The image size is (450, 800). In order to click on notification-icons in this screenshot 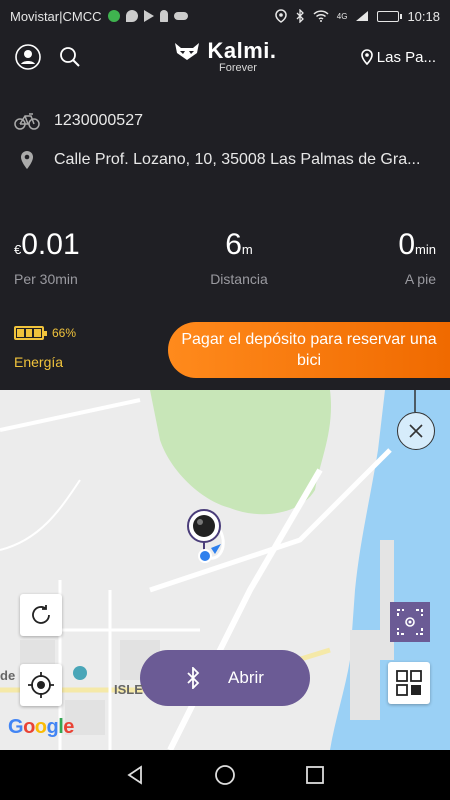, I will do `click(147, 16)`.